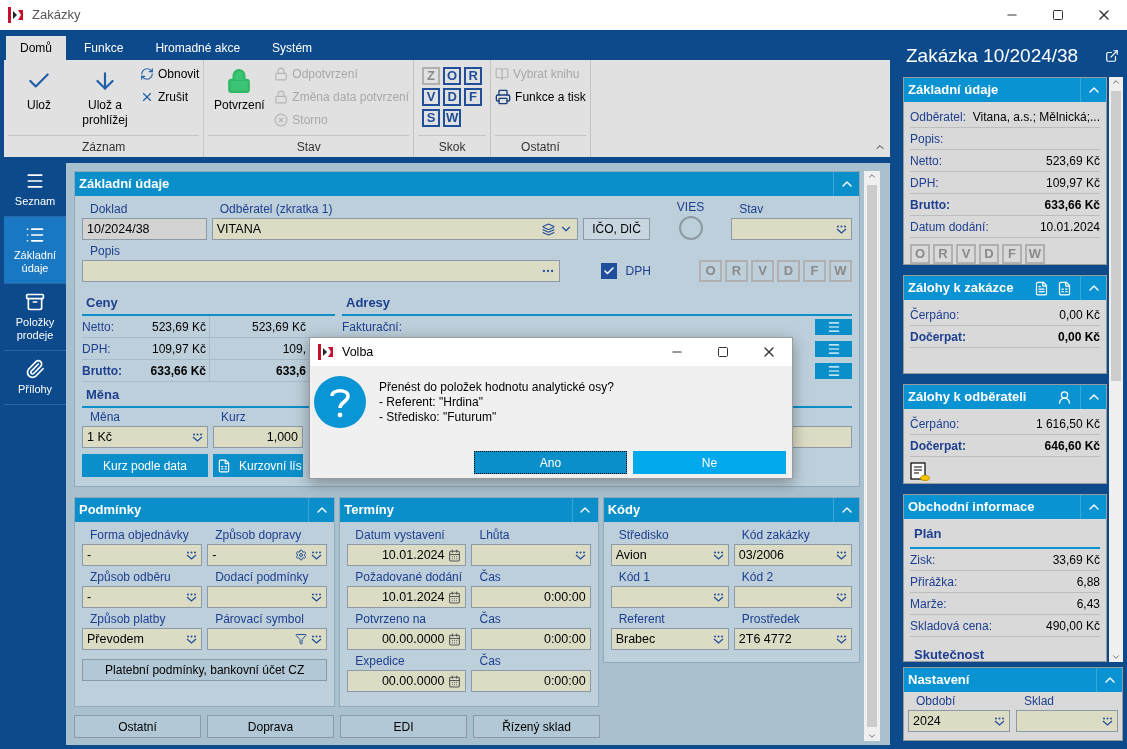 This screenshot has width=1127, height=749. I want to click on paperclip-icon, so click(35, 369).